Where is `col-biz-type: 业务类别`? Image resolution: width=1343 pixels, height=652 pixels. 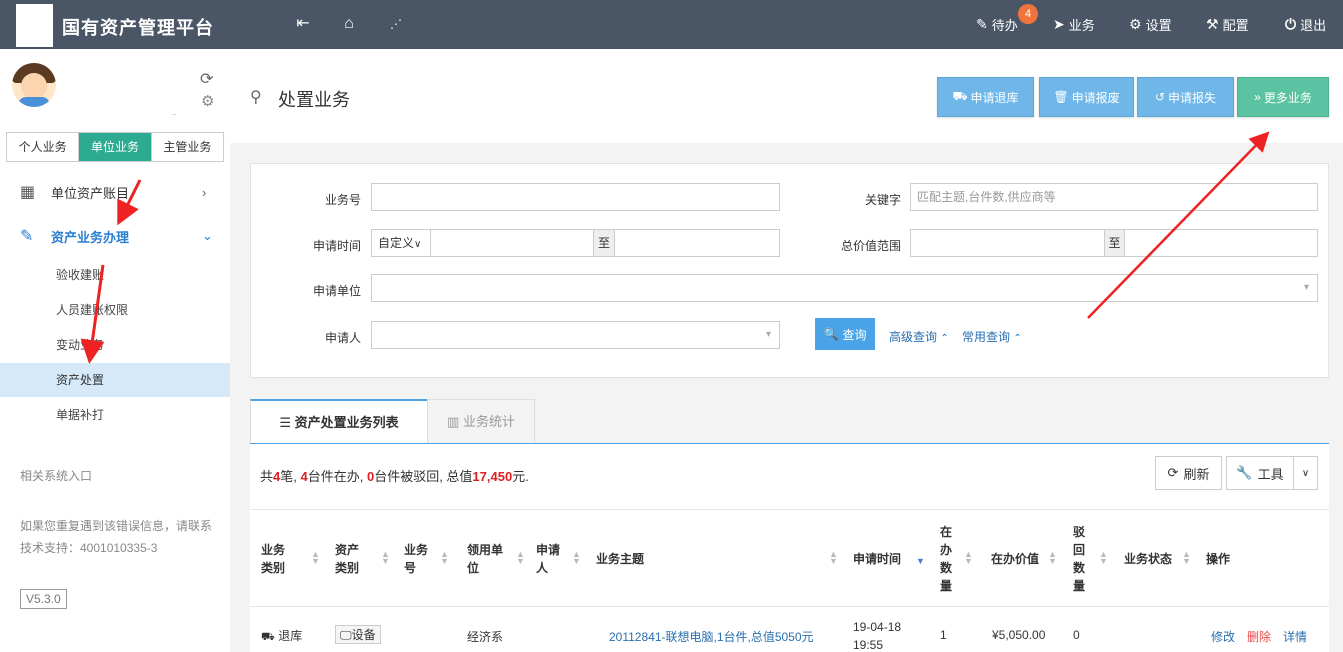
col-biz-type: 业务类别 is located at coordinates (276, 559).